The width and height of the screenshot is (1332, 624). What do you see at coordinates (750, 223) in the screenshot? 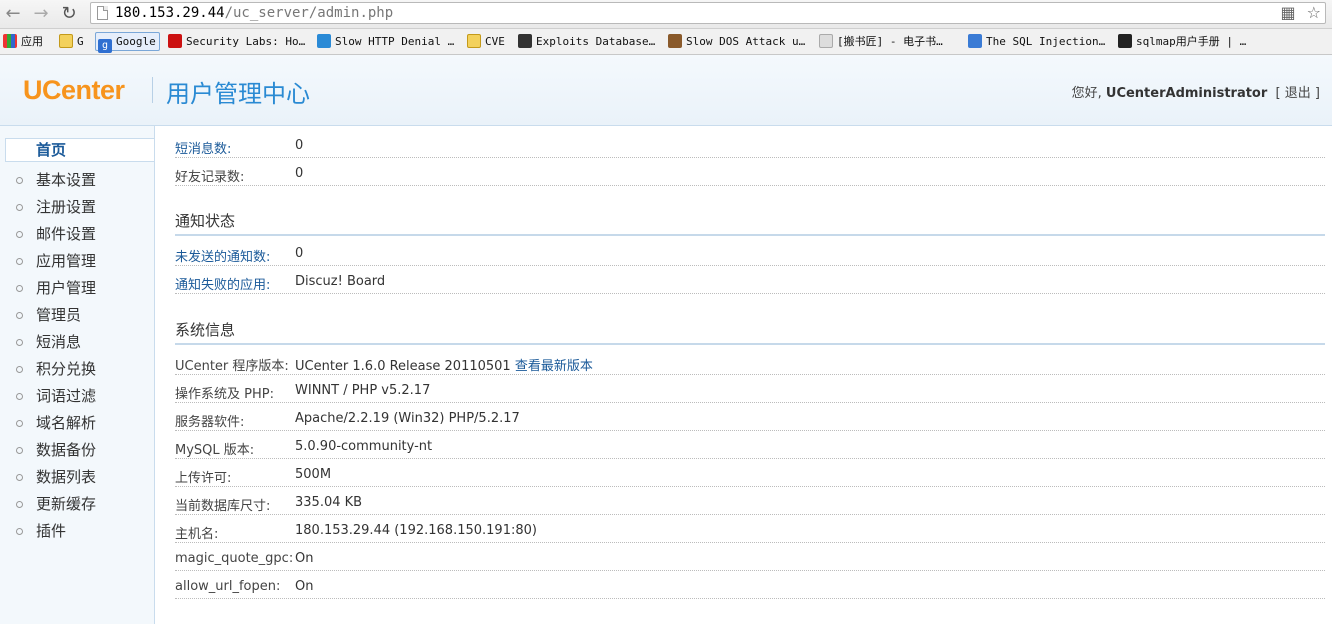
I see `section-title-notice: 通知状态` at bounding box center [750, 223].